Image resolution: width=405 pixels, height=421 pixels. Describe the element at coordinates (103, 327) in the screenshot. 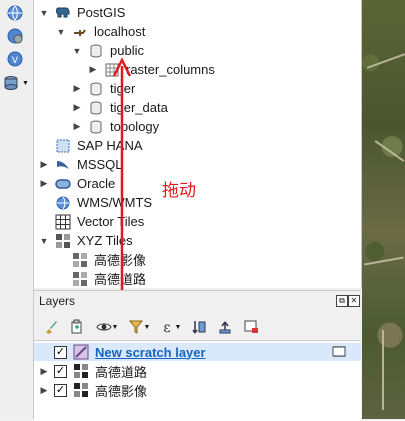

I see `eye-icon` at that location.